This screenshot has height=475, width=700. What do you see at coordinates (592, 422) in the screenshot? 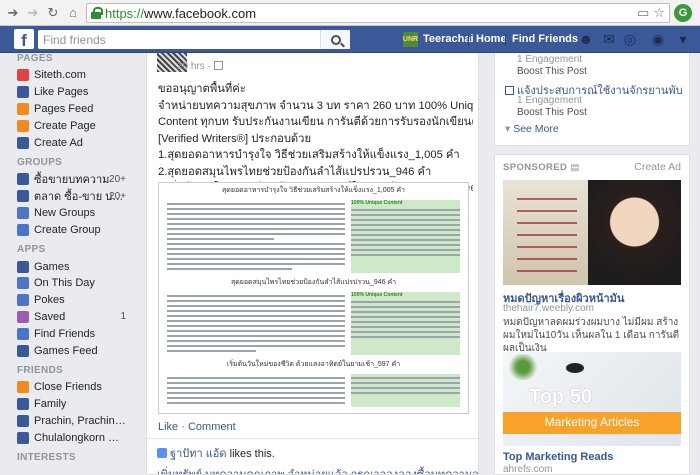
I see `ad-banner-text: Marketing Articles` at bounding box center [592, 422].